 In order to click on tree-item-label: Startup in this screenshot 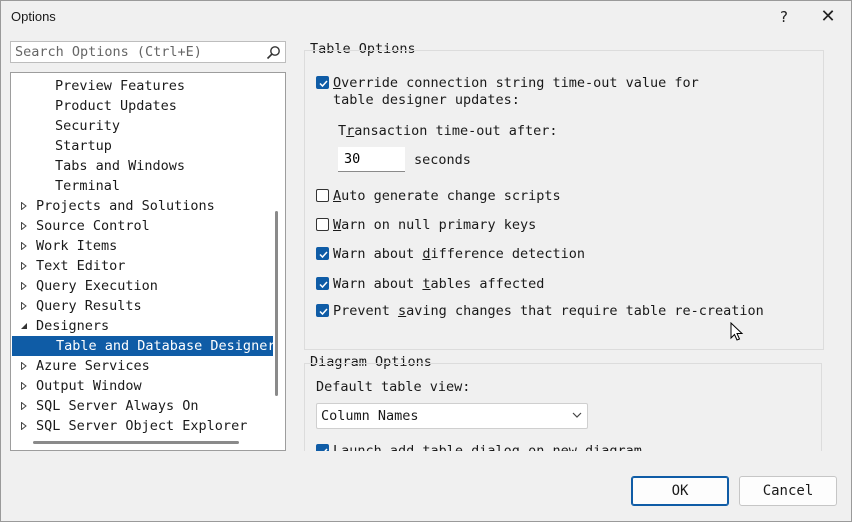, I will do `click(83, 146)`.